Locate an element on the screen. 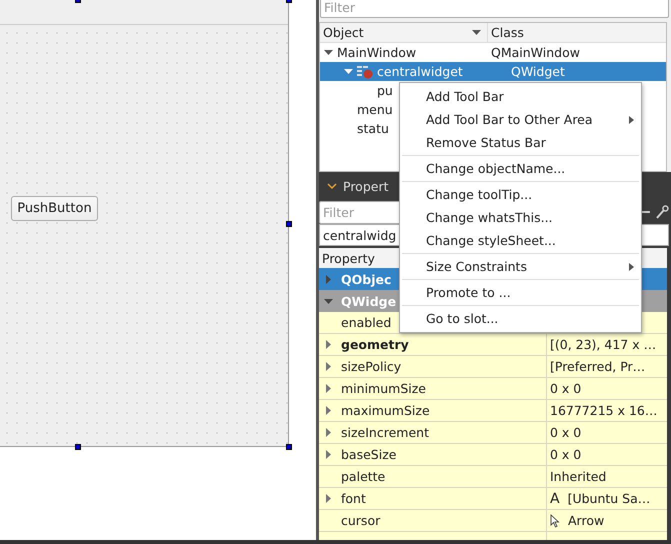 This screenshot has width=671, height=544. property-name: minimumSize is located at coordinates (383, 388).